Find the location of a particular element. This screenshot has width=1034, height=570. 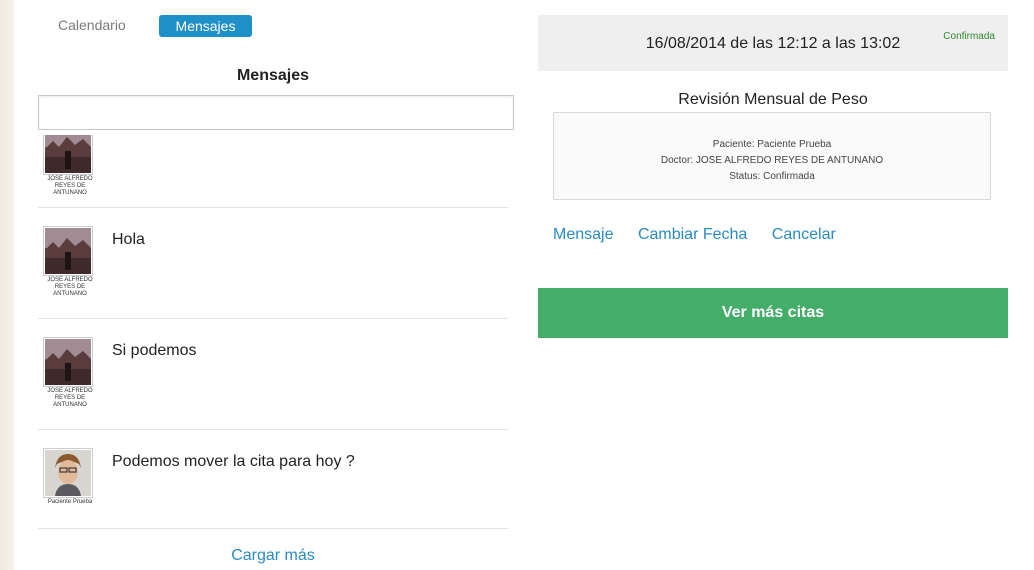

appointment-actions: Mensaje Cambiar Fecha Cancelar is located at coordinates (704, 235).